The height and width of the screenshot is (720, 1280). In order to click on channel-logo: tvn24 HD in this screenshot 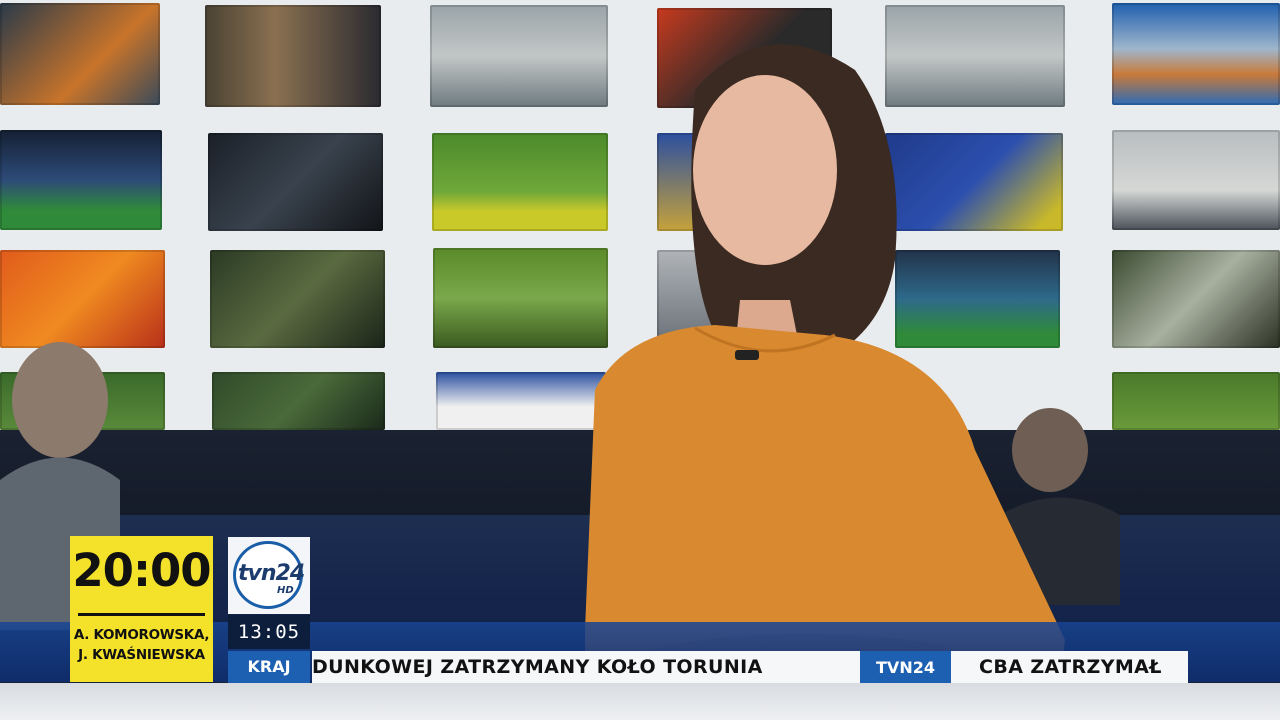, I will do `click(269, 575)`.